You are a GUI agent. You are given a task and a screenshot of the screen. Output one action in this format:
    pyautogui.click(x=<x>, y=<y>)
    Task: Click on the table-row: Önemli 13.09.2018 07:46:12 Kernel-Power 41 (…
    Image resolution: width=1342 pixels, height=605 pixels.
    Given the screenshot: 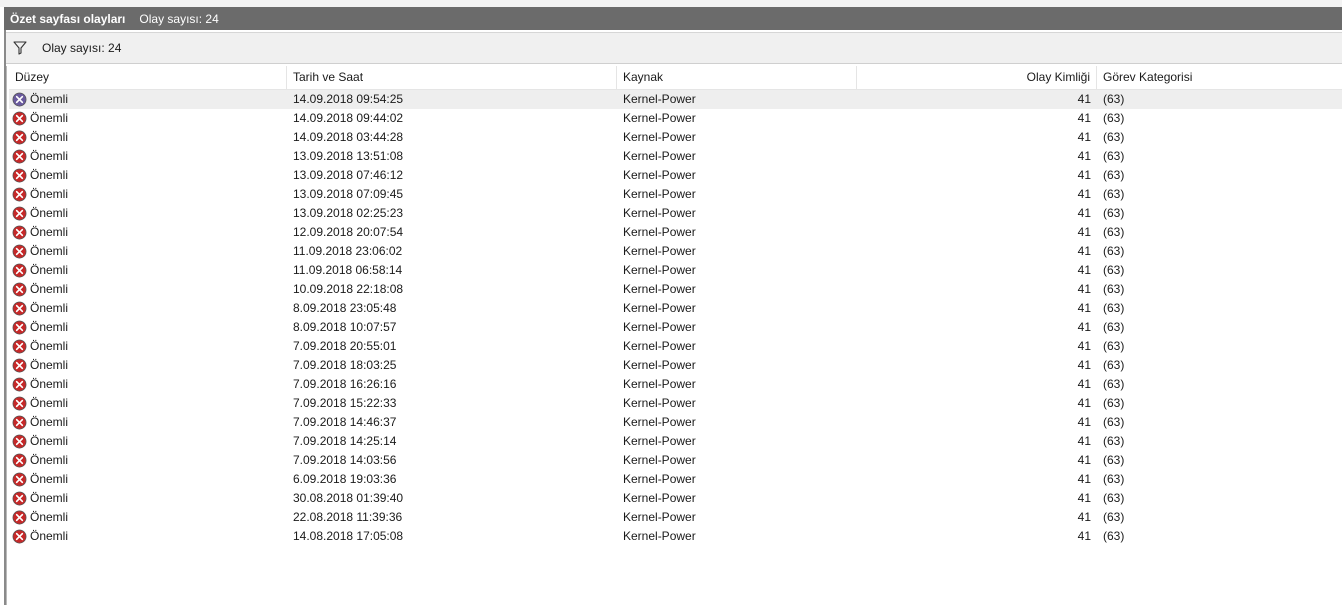 What is the action you would take?
    pyautogui.click(x=675, y=175)
    